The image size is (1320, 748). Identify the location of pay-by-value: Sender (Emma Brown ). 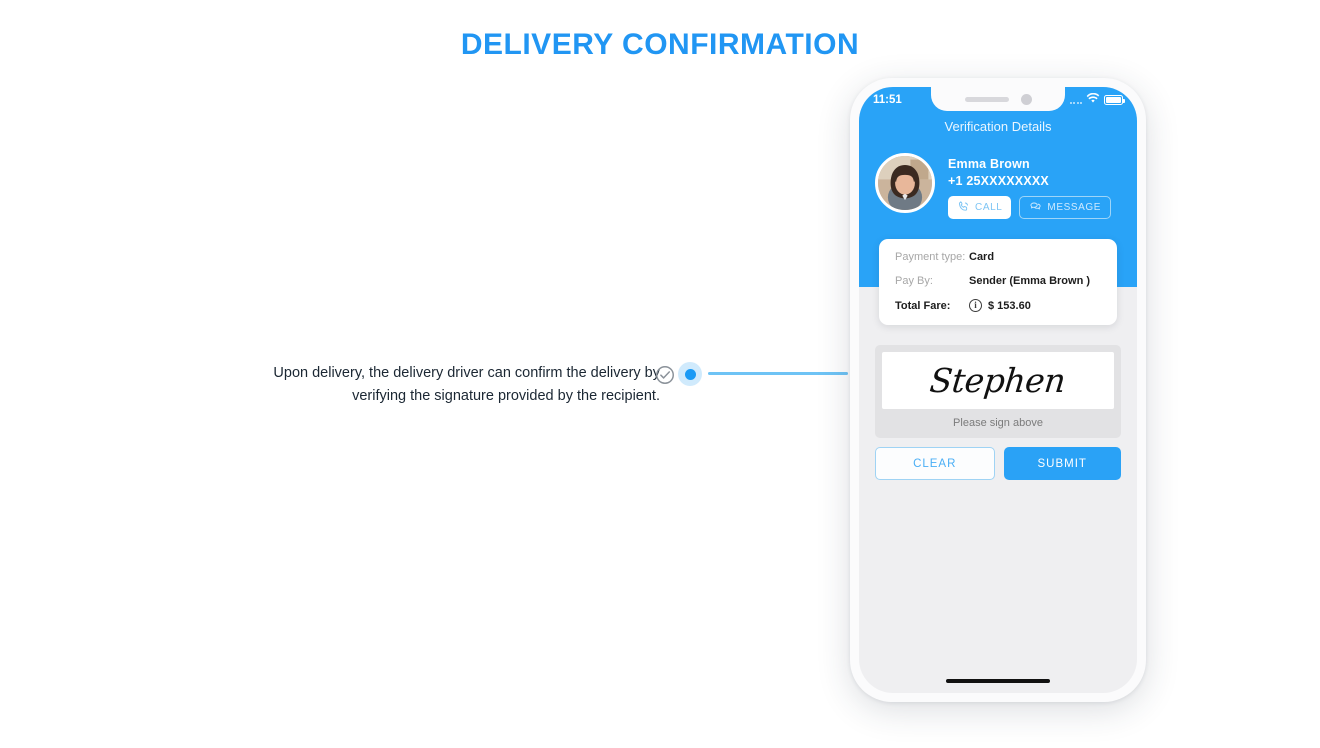
(1030, 281).